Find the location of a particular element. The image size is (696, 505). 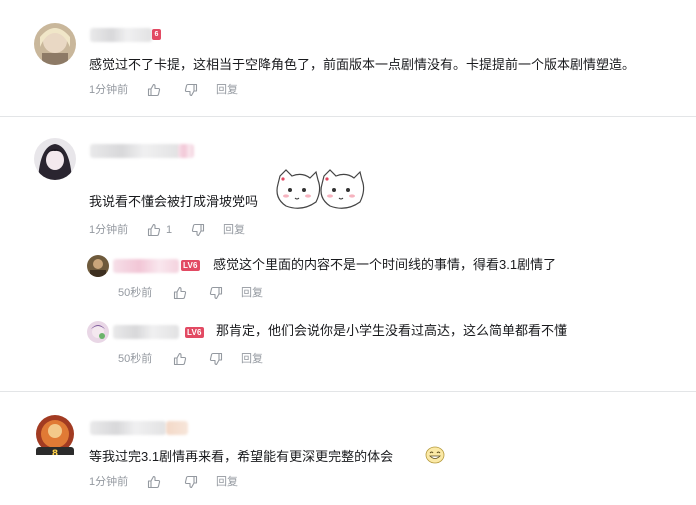

smile-emoji is located at coordinates (435, 457).